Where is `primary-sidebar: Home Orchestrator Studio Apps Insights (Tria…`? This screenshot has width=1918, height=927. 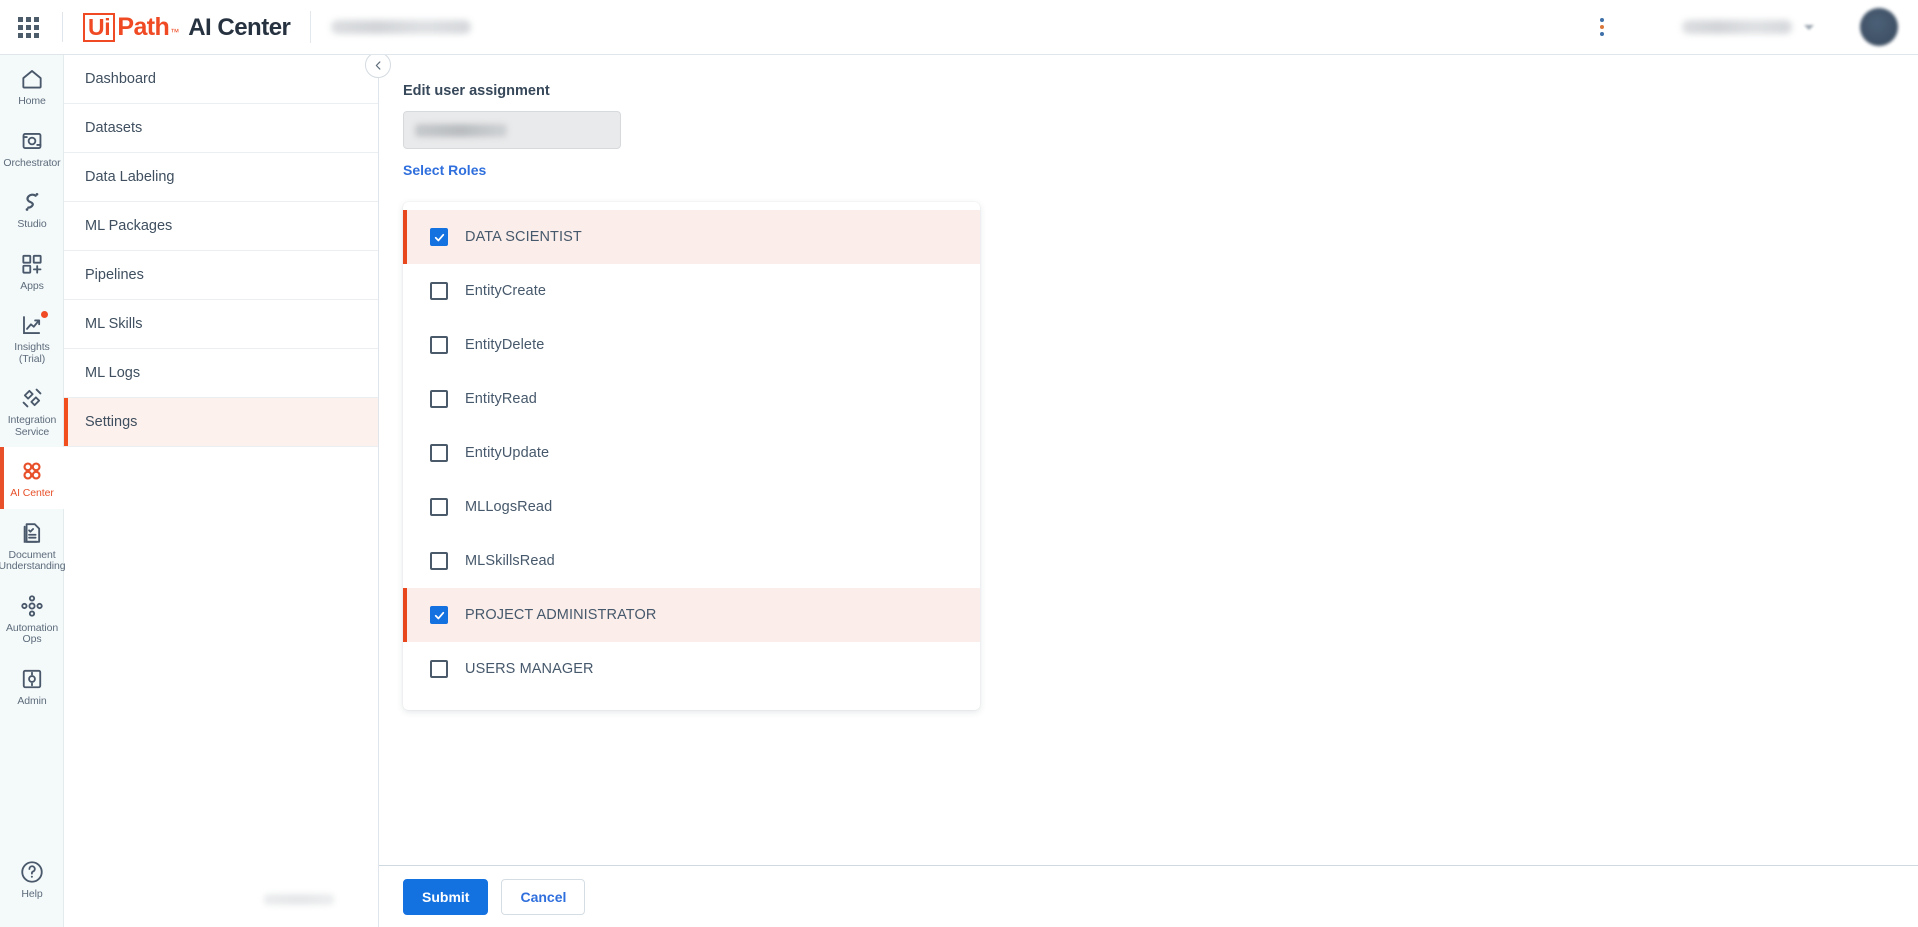
primary-sidebar: Home Orchestrator Studio Apps Insights (Tria… is located at coordinates (33, 491).